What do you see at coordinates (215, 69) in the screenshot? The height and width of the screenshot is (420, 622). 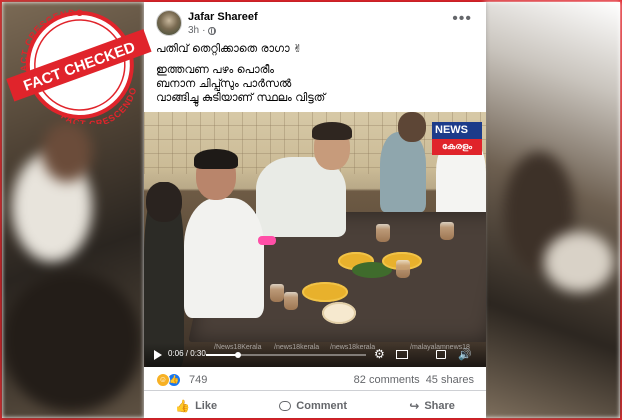 I see `post-text-line: ഇത്തവണ പഴം പൊരീം` at bounding box center [215, 69].